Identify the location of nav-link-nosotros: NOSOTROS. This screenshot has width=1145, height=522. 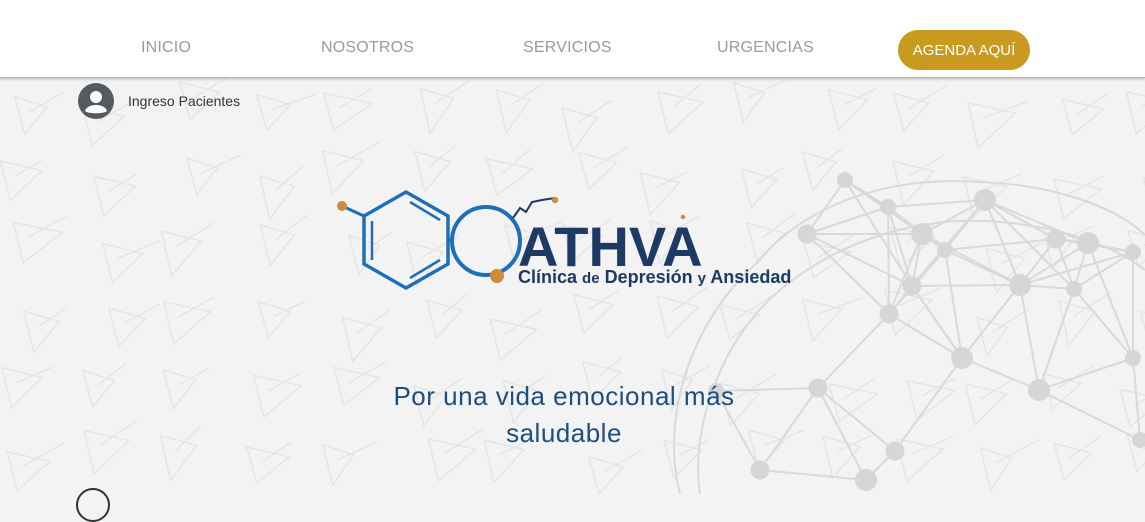
(367, 48).